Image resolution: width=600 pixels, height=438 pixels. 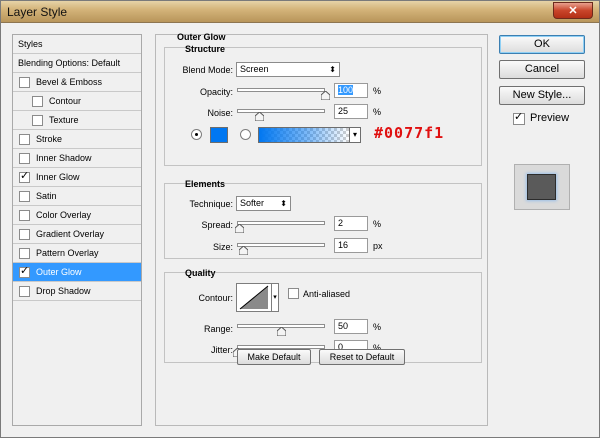 What do you see at coordinates (64, 158) in the screenshot?
I see `style-item-label: Inner Shadow` at bounding box center [64, 158].